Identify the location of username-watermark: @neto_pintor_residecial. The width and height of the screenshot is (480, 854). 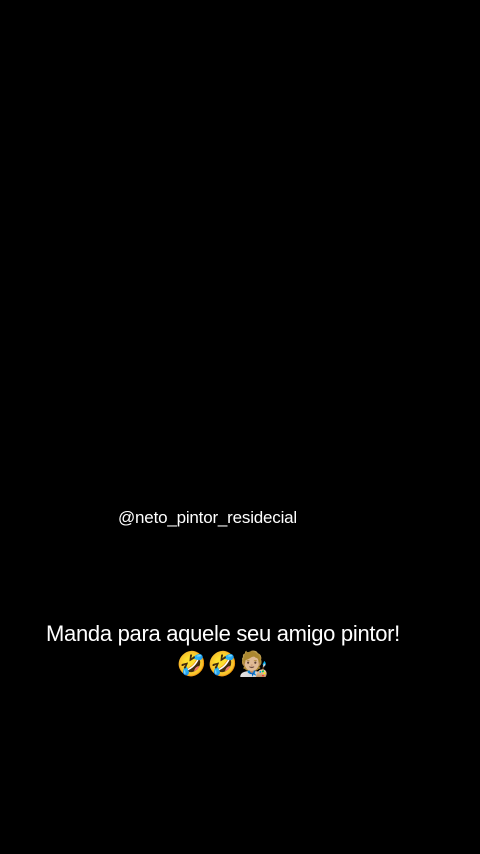
(207, 517).